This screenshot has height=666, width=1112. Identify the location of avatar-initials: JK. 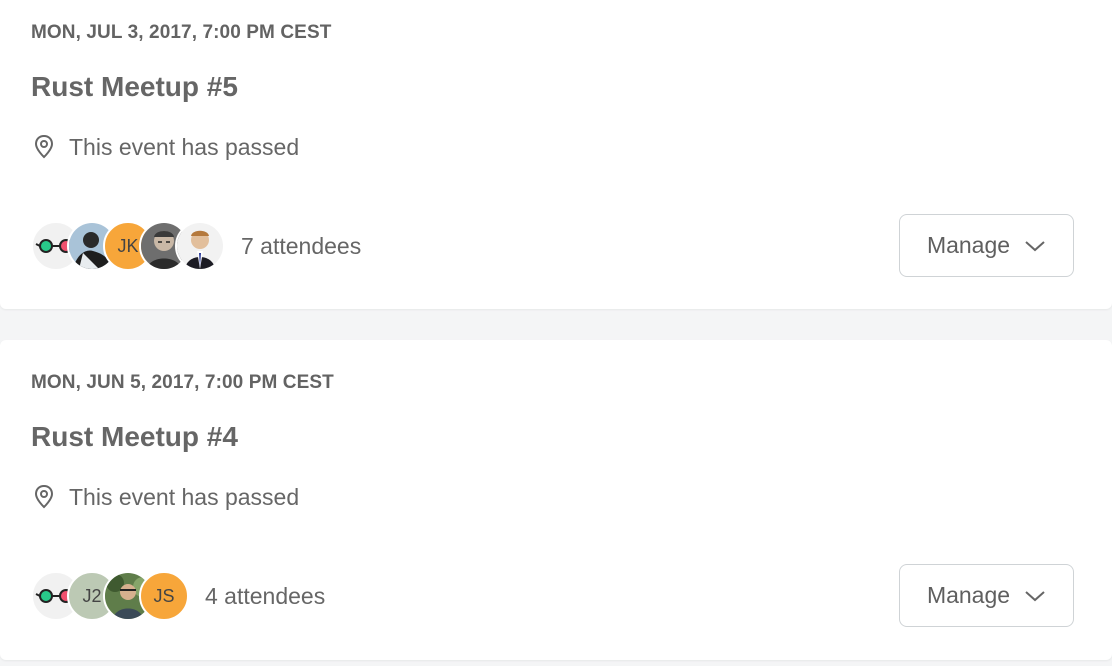
(128, 245).